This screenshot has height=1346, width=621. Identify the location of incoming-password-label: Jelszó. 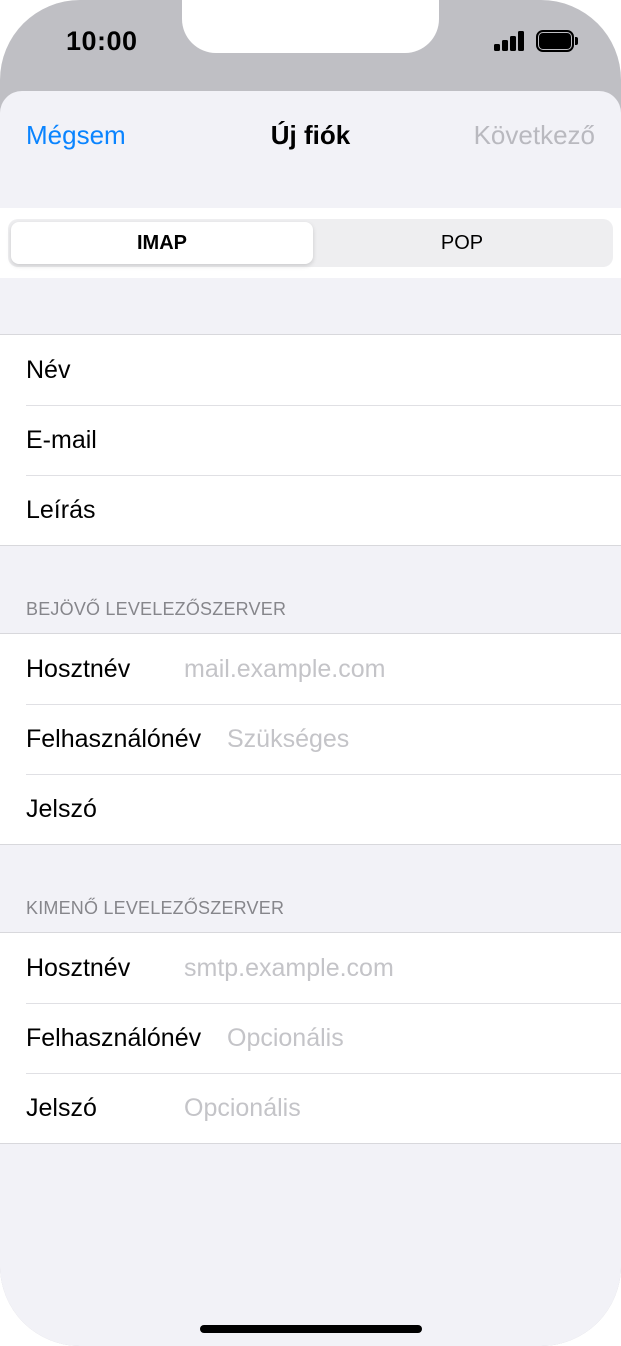
(61, 809).